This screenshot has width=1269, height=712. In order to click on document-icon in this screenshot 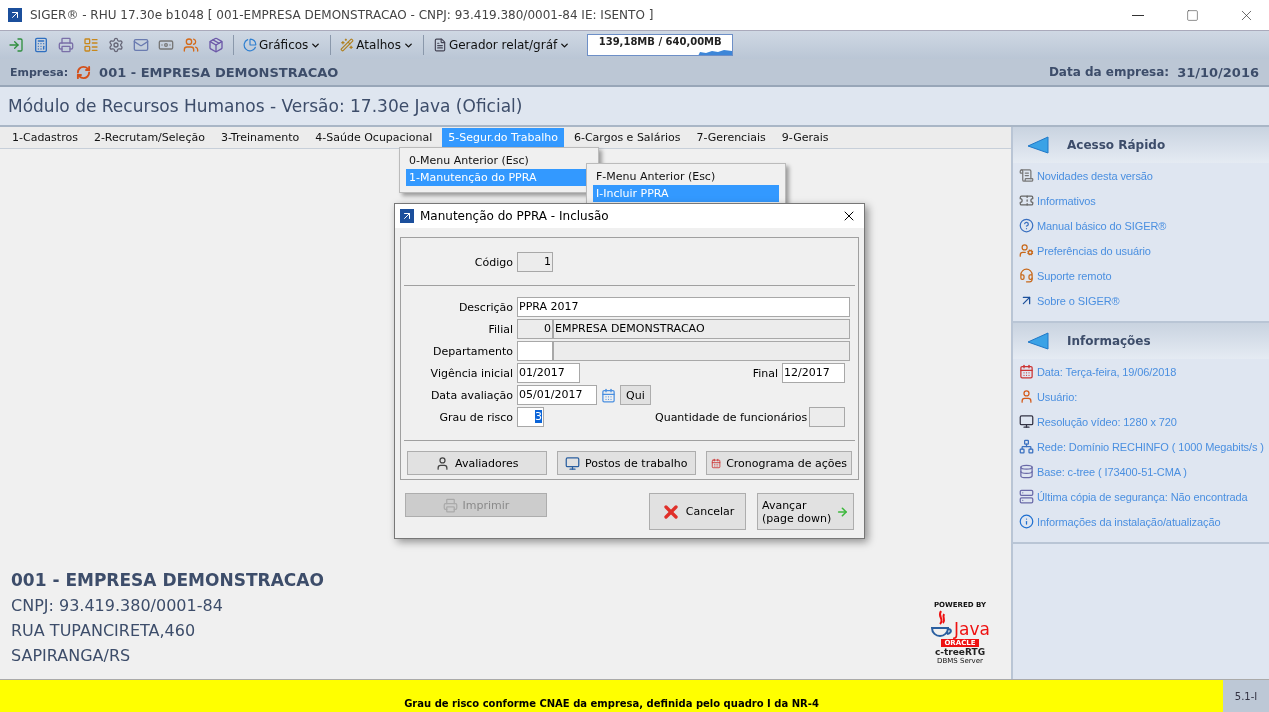, I will do `click(439, 45)`.